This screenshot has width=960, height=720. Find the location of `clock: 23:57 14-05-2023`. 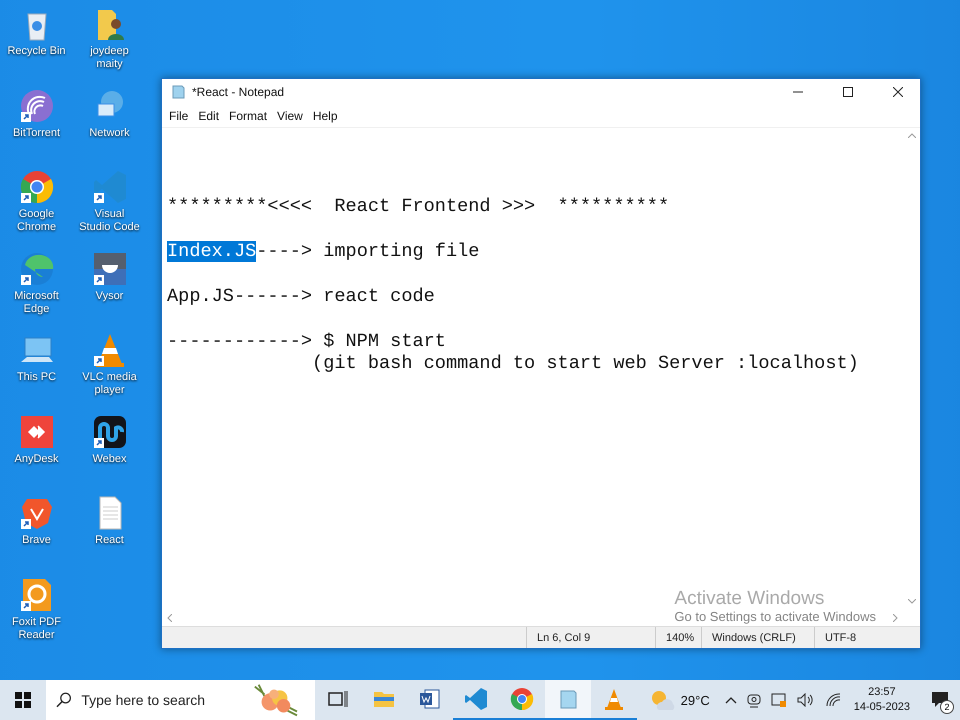

clock: 23:57 14-05-2023 is located at coordinates (882, 700).